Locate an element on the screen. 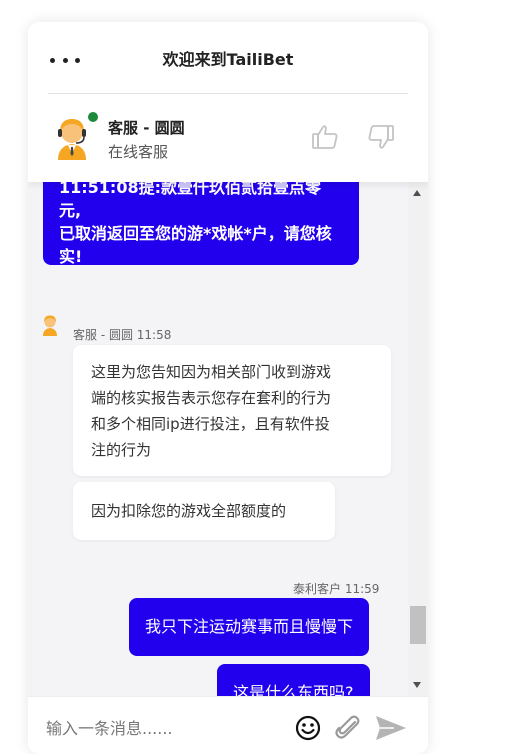 This screenshot has width=518, height=754. thumbs-down-icon is located at coordinates (381, 137).